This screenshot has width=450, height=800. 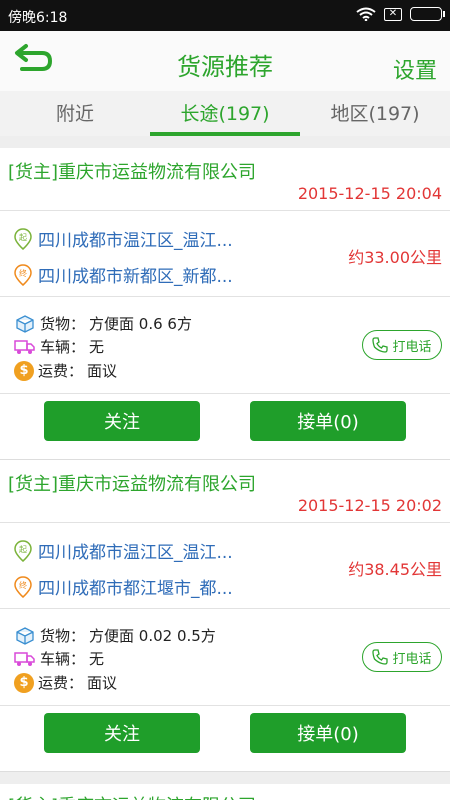 I want to click on tab-long-distance: 长途(197), so click(x=225, y=113).